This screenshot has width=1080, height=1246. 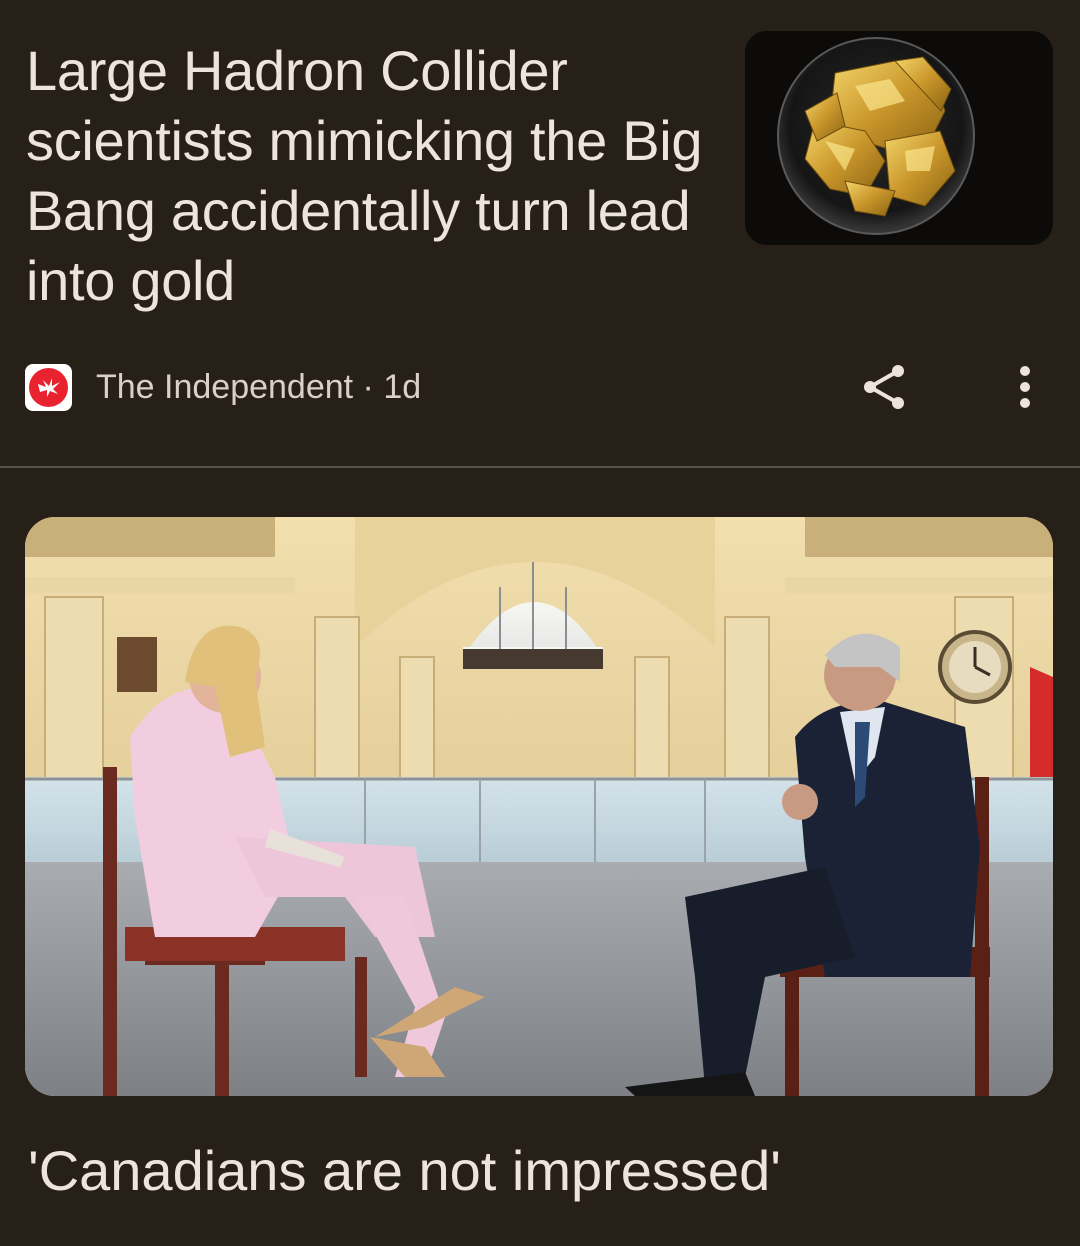 What do you see at coordinates (540, 467) in the screenshot?
I see `card-divider` at bounding box center [540, 467].